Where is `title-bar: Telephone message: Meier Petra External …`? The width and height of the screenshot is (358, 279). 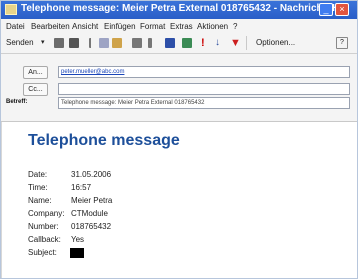 title-bar: Telephone message: Meier Petra External … is located at coordinates (179, 10).